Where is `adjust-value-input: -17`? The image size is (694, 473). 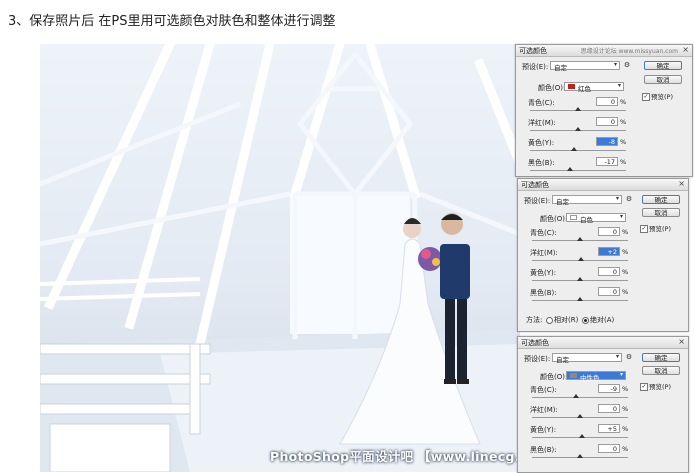 adjust-value-input: -17 is located at coordinates (607, 161).